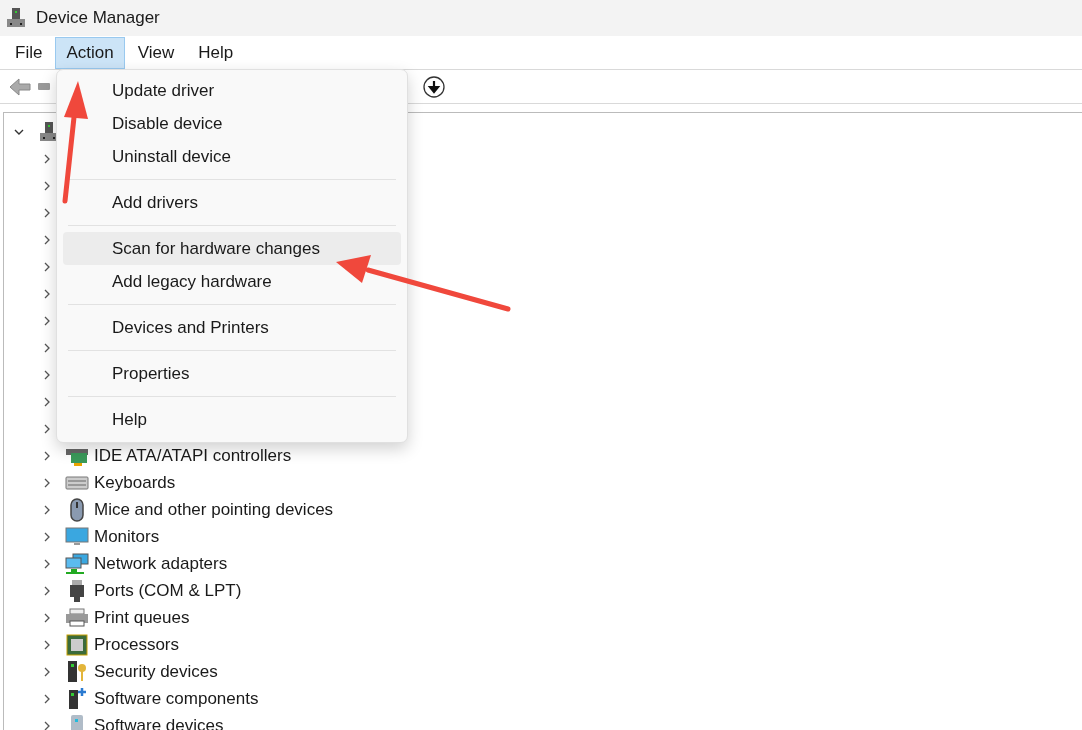 The height and width of the screenshot is (730, 1082). Describe the element at coordinates (77, 671) in the screenshot. I see `security-key-icon` at that location.